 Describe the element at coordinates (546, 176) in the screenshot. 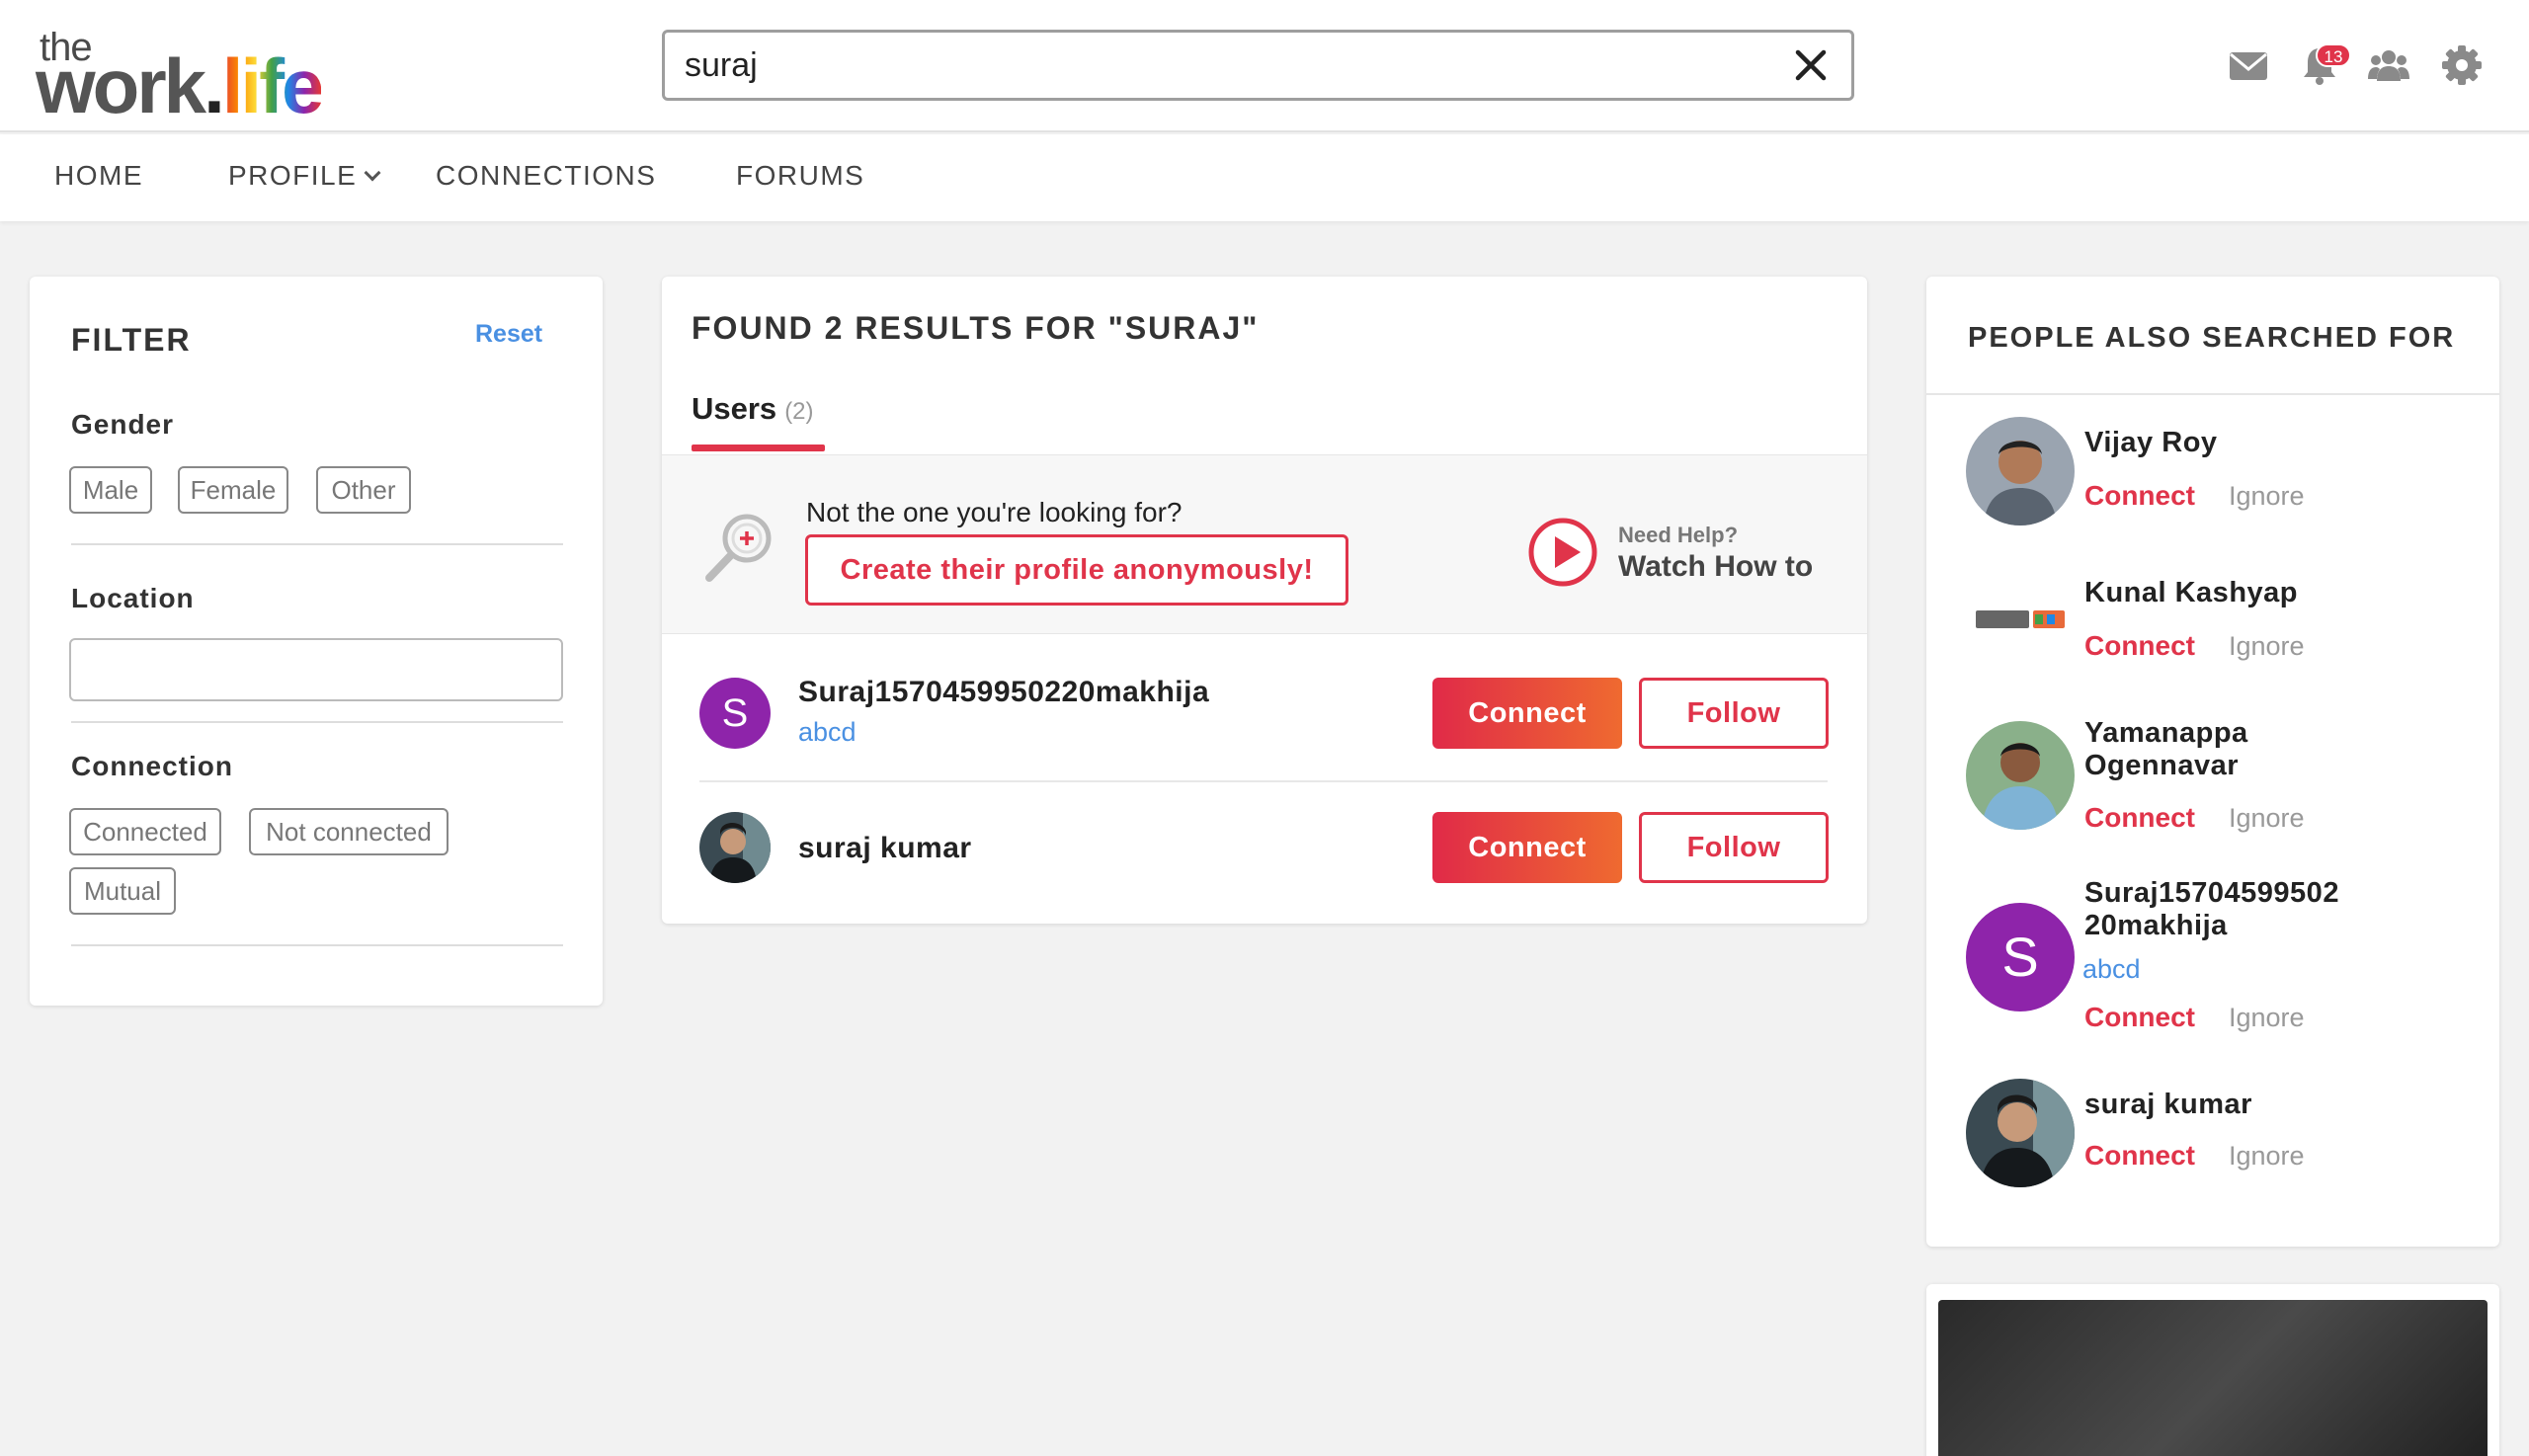

I see `nav-connections: CONNECTIONS` at that location.